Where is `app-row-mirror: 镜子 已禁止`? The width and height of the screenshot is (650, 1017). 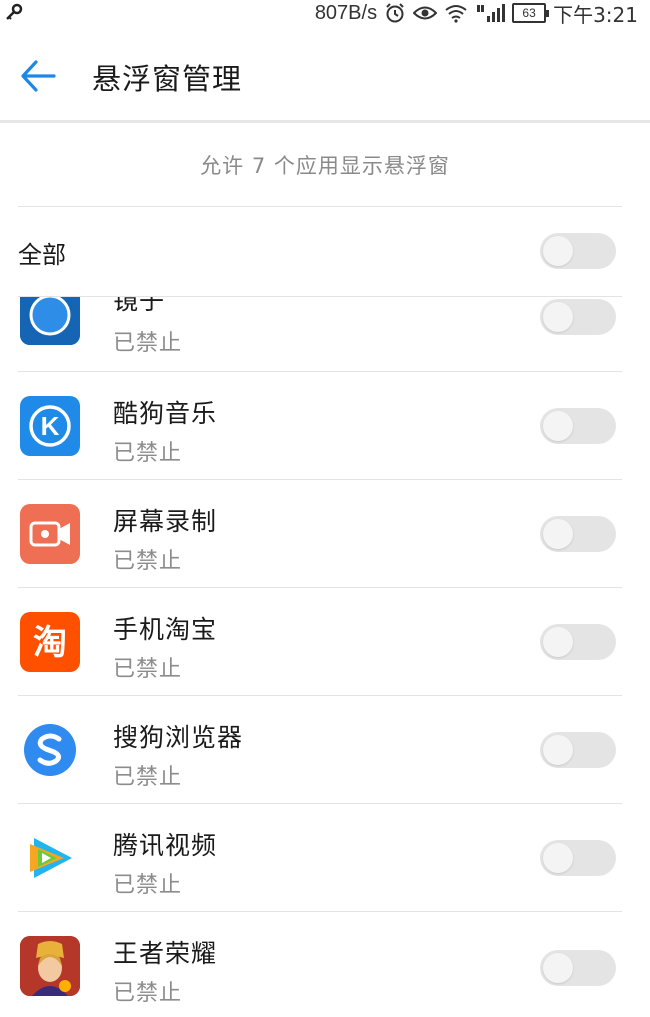 app-row-mirror: 镜子 已禁止 is located at coordinates (325, 334).